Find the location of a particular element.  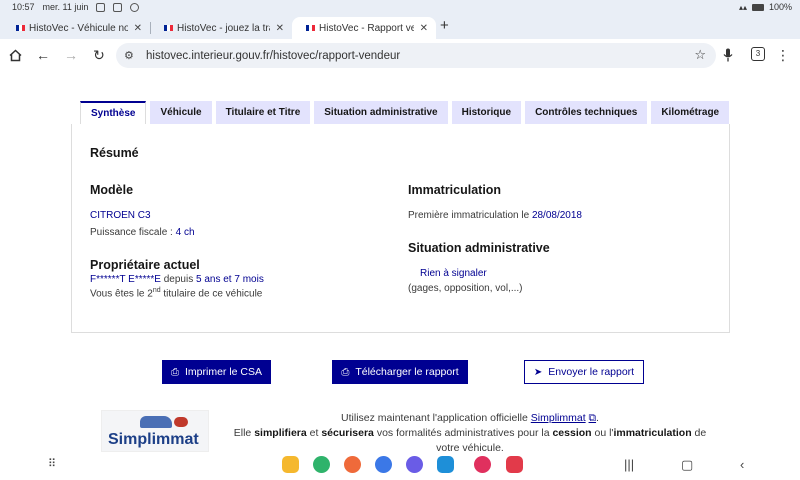

puissance-label: Puissance fiscale : is located at coordinates (131, 232).